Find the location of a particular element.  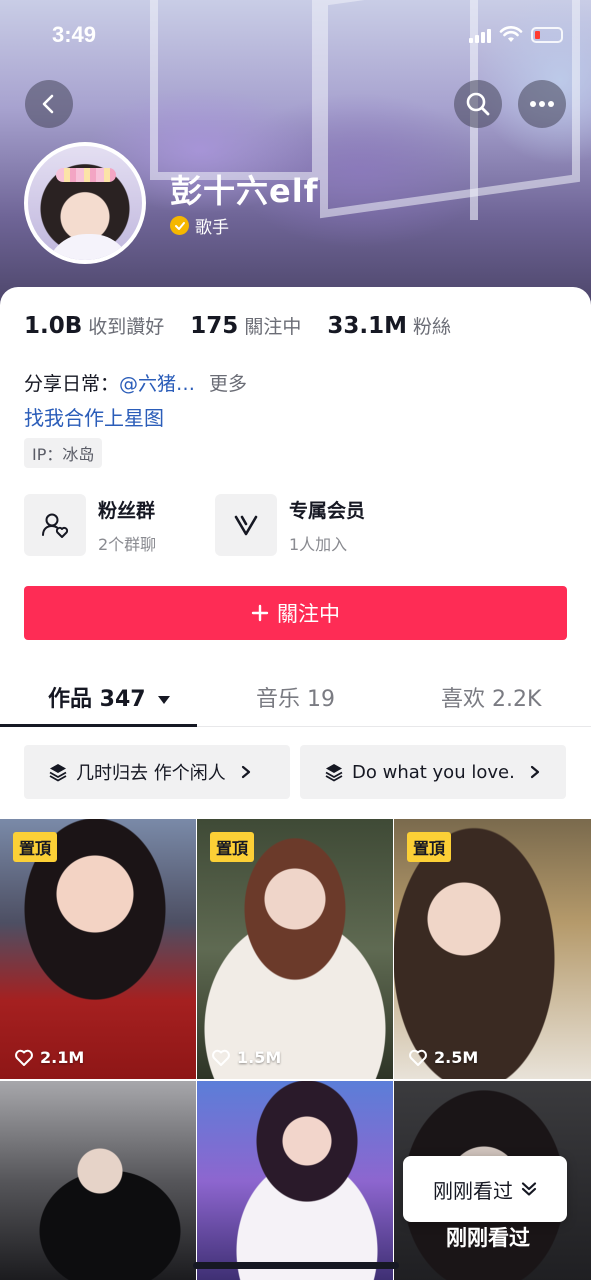

profile-bio: 分享日常：@六猪… 更多 is located at coordinates (135, 382).